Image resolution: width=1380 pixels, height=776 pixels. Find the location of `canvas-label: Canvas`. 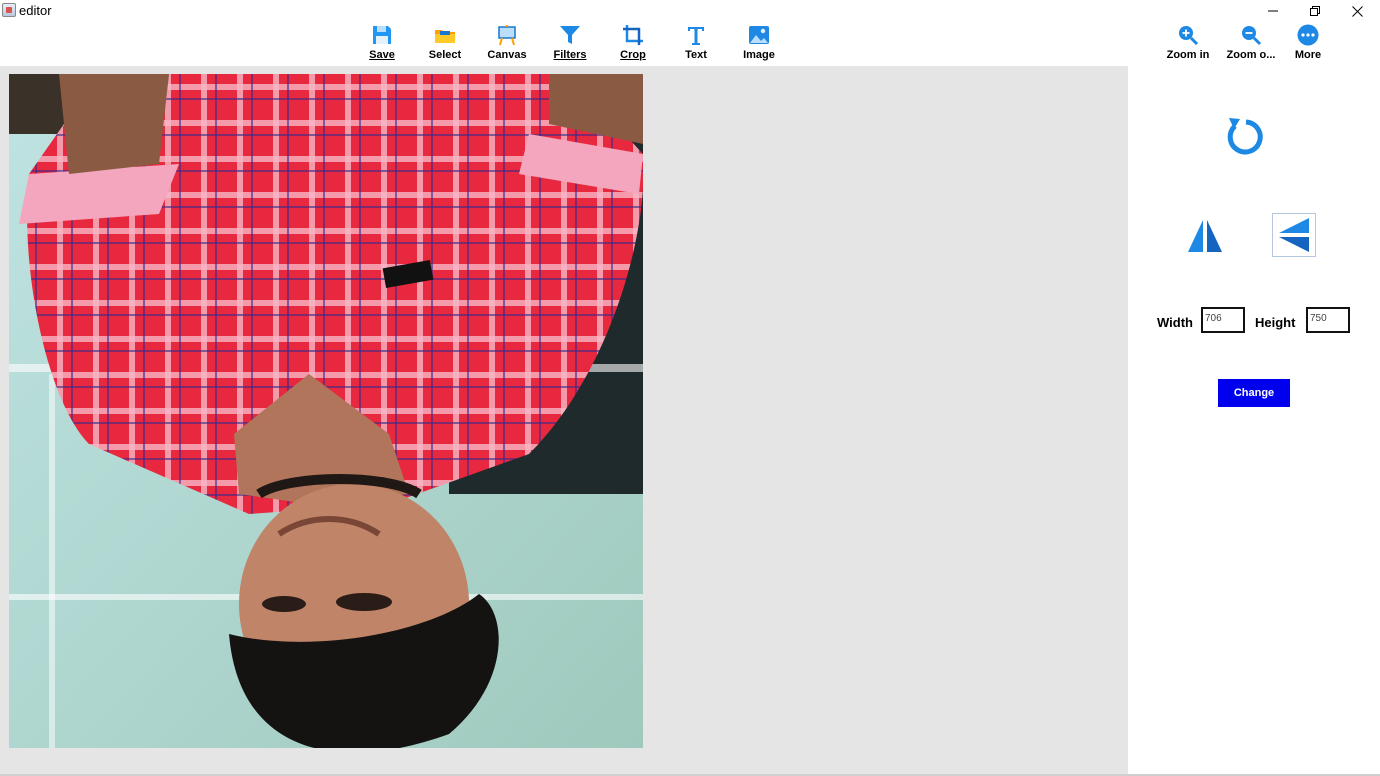

canvas-label: Canvas is located at coordinates (507, 55).